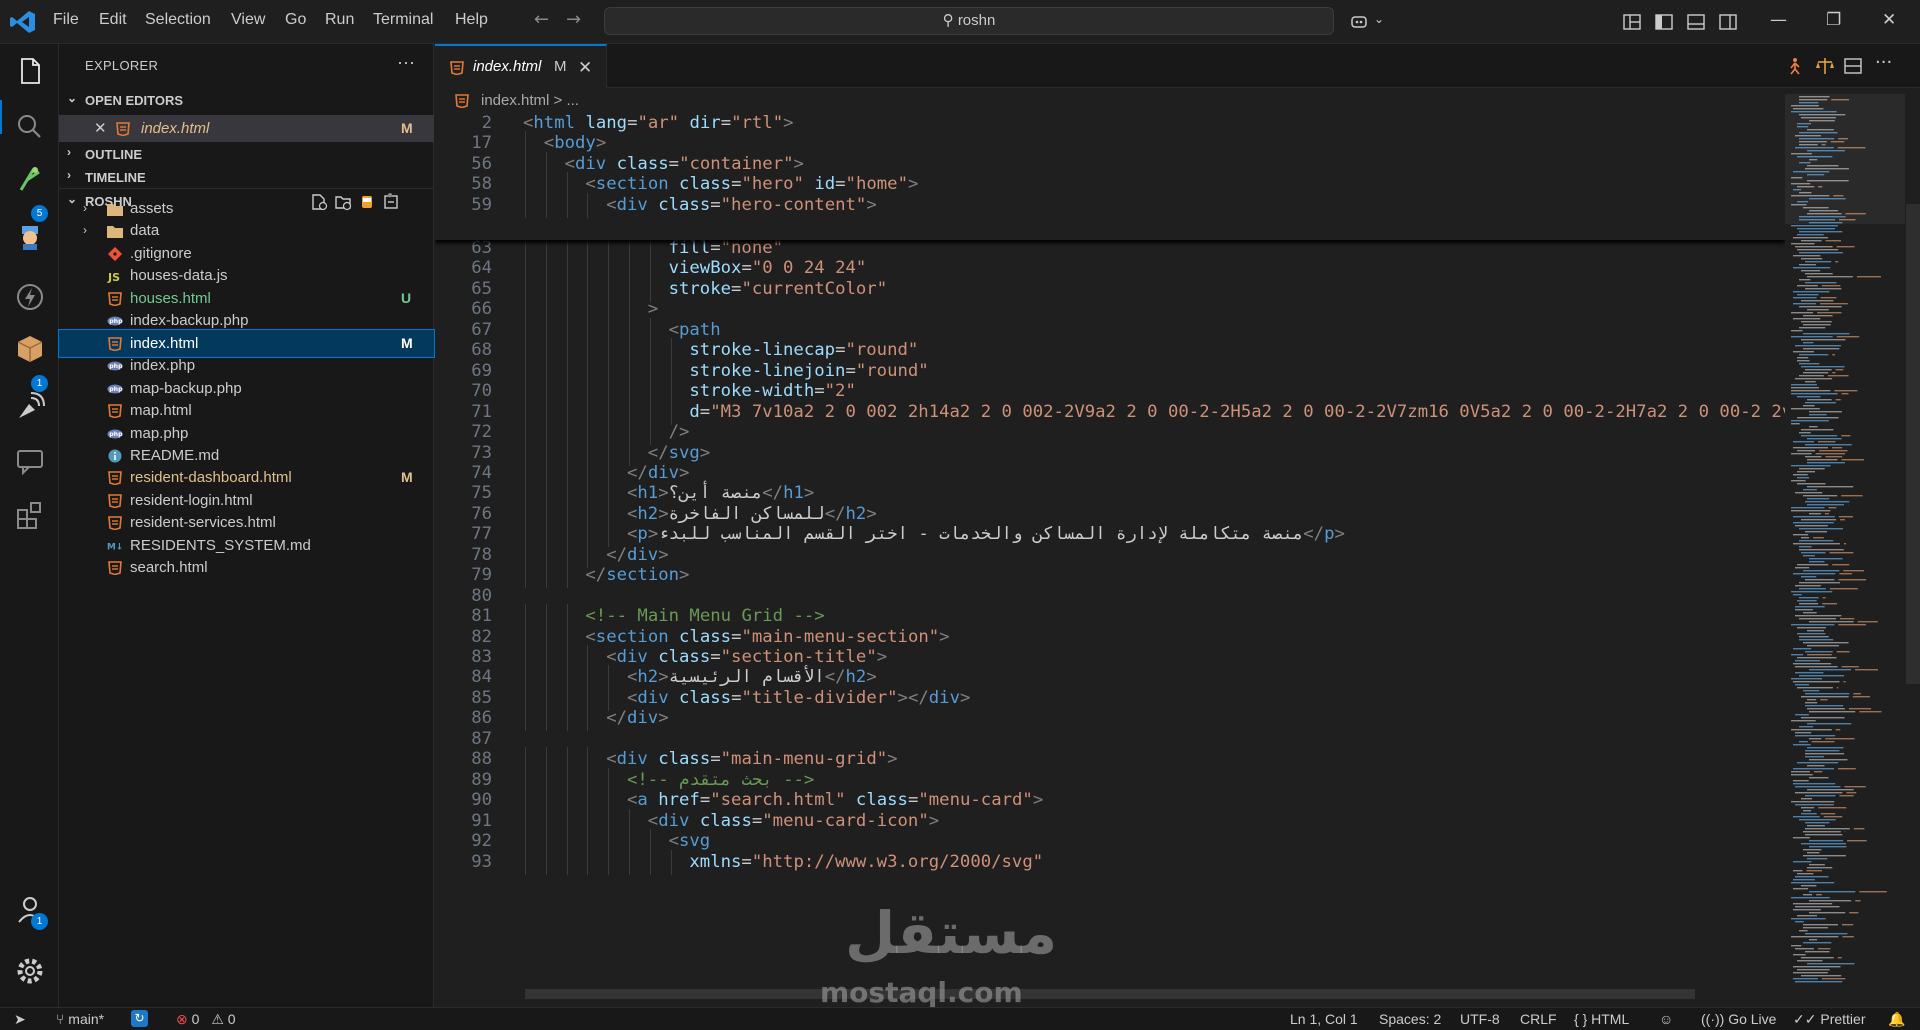  I want to click on svg-text: M↓, so click(115, 547).